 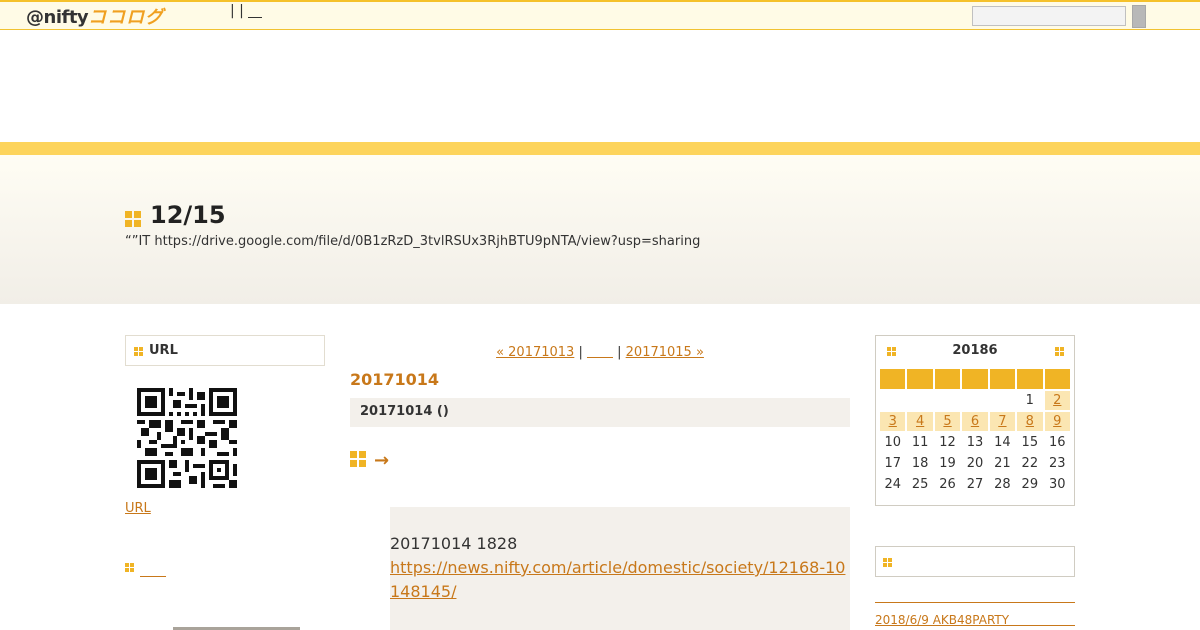 I want to click on calendar-day-link: 2, so click(x=1057, y=400).